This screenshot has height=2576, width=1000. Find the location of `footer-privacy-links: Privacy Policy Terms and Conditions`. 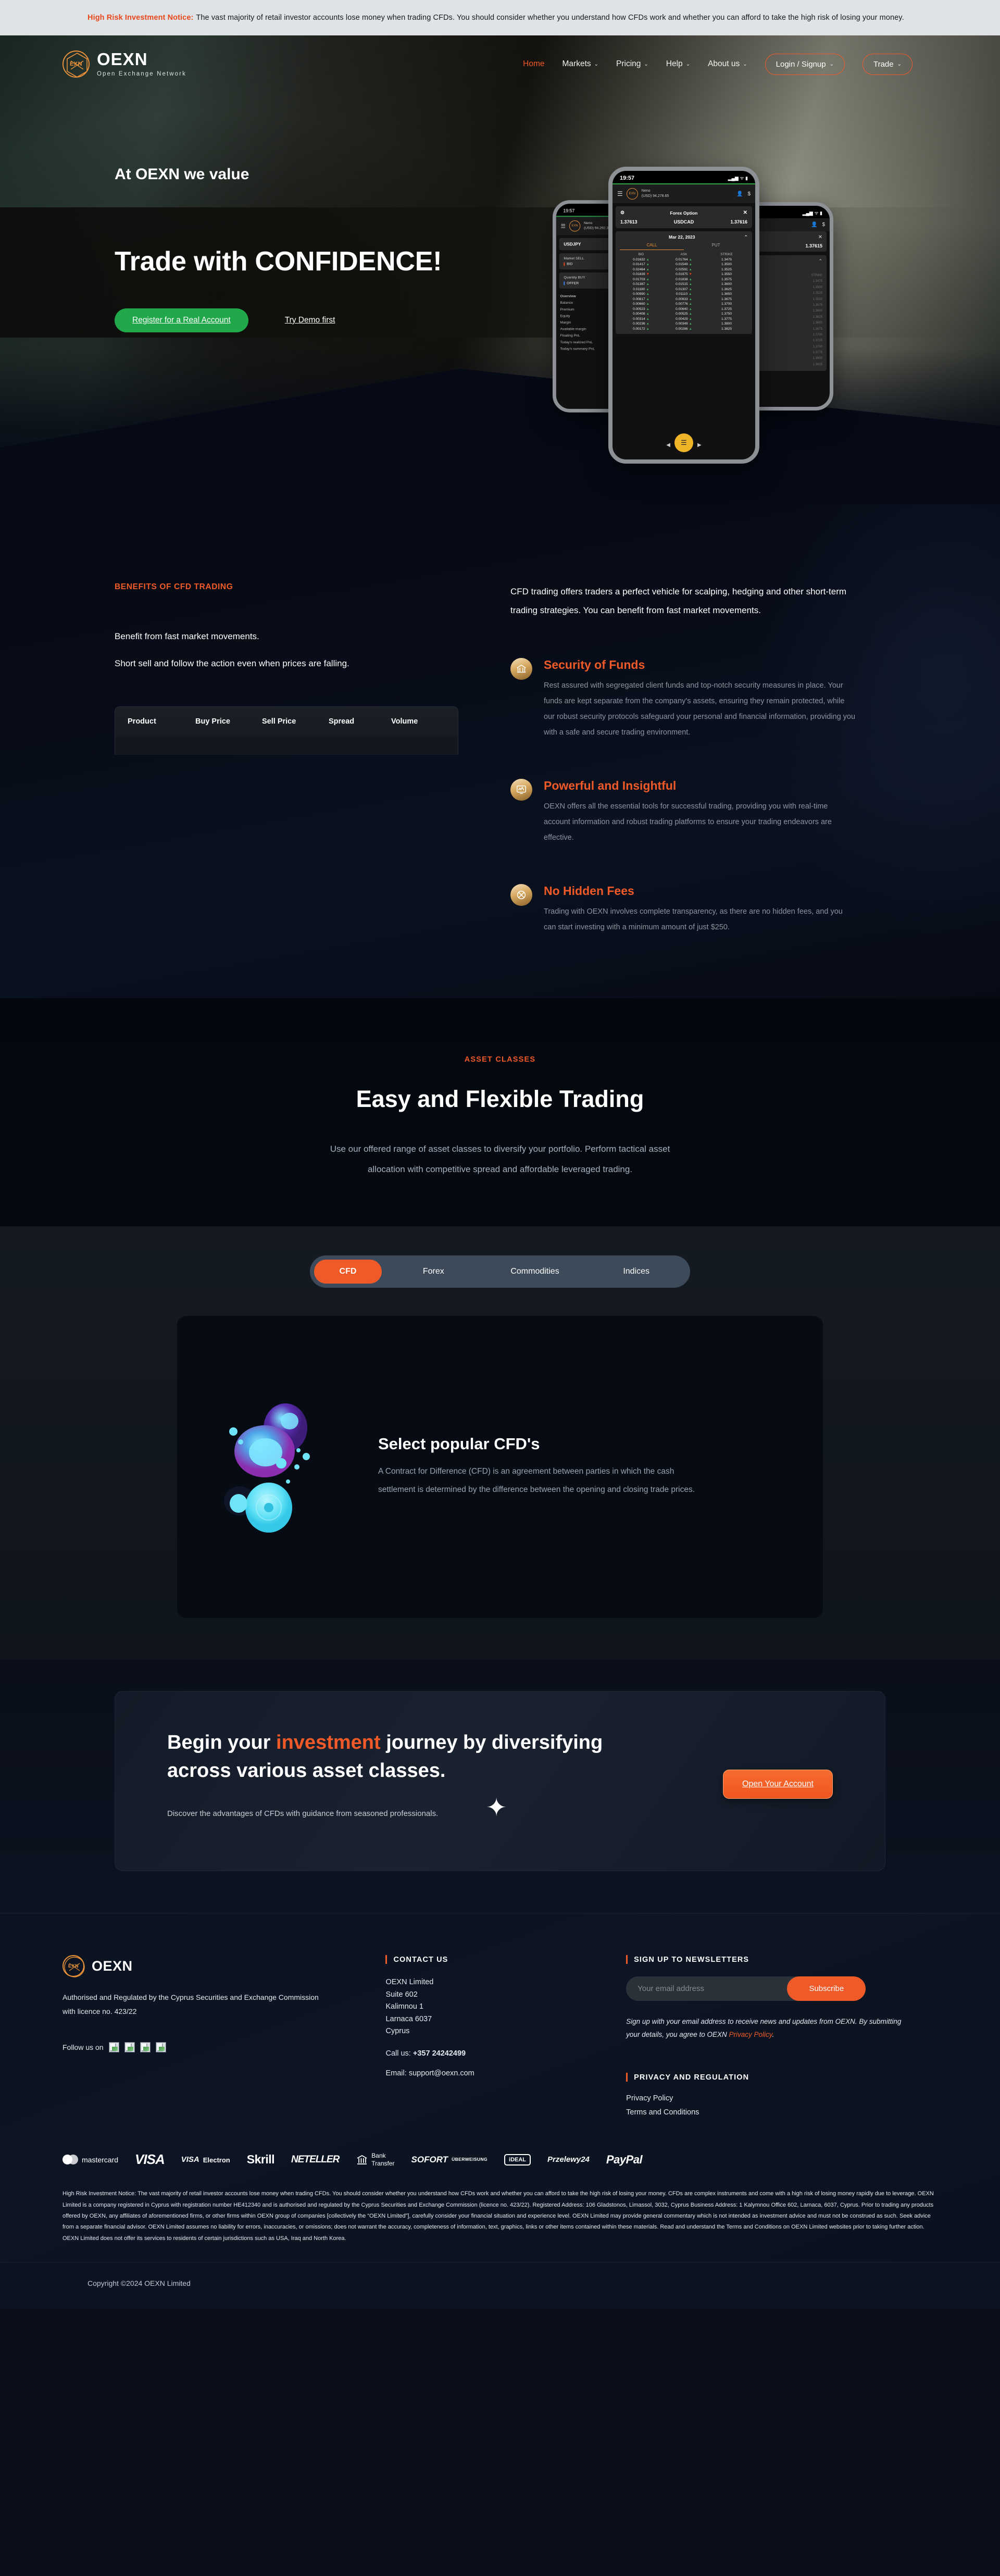

footer-privacy-links: Privacy Policy Terms and Conditions is located at coordinates (782, 2105).